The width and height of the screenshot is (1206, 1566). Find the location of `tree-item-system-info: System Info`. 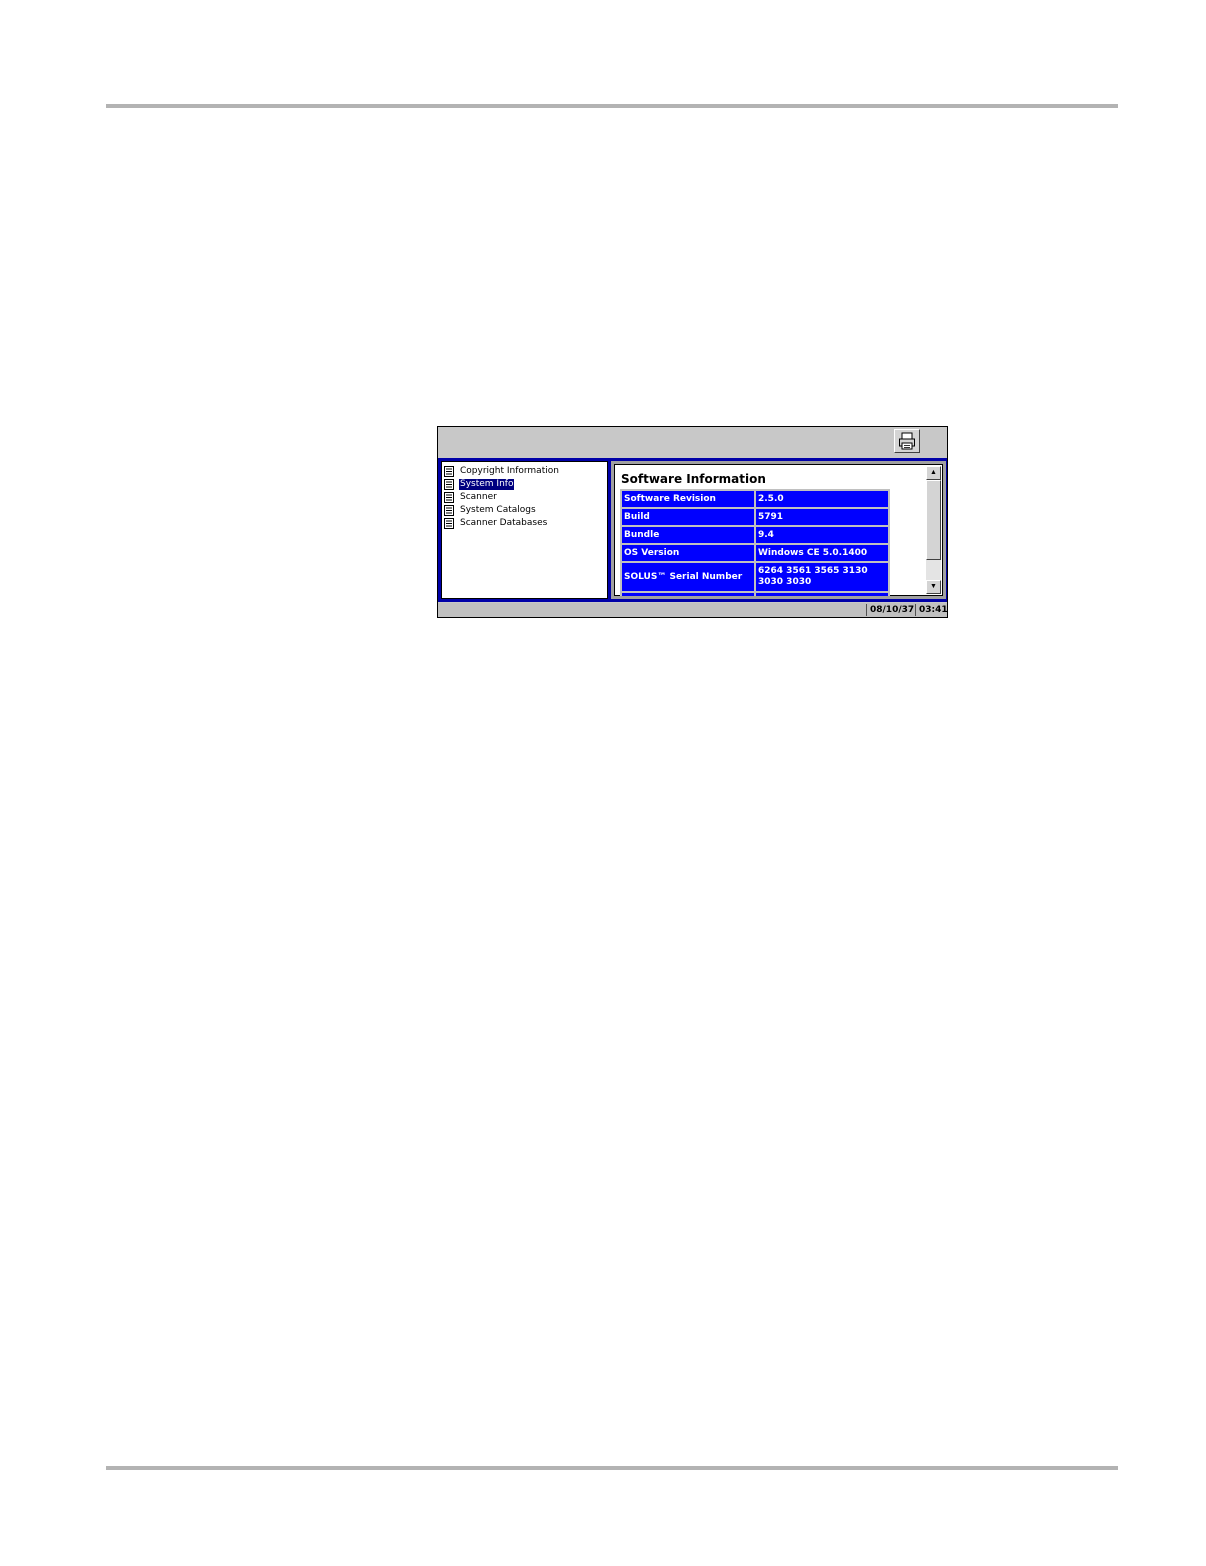

tree-item-system-info: System Info is located at coordinates (479, 484).